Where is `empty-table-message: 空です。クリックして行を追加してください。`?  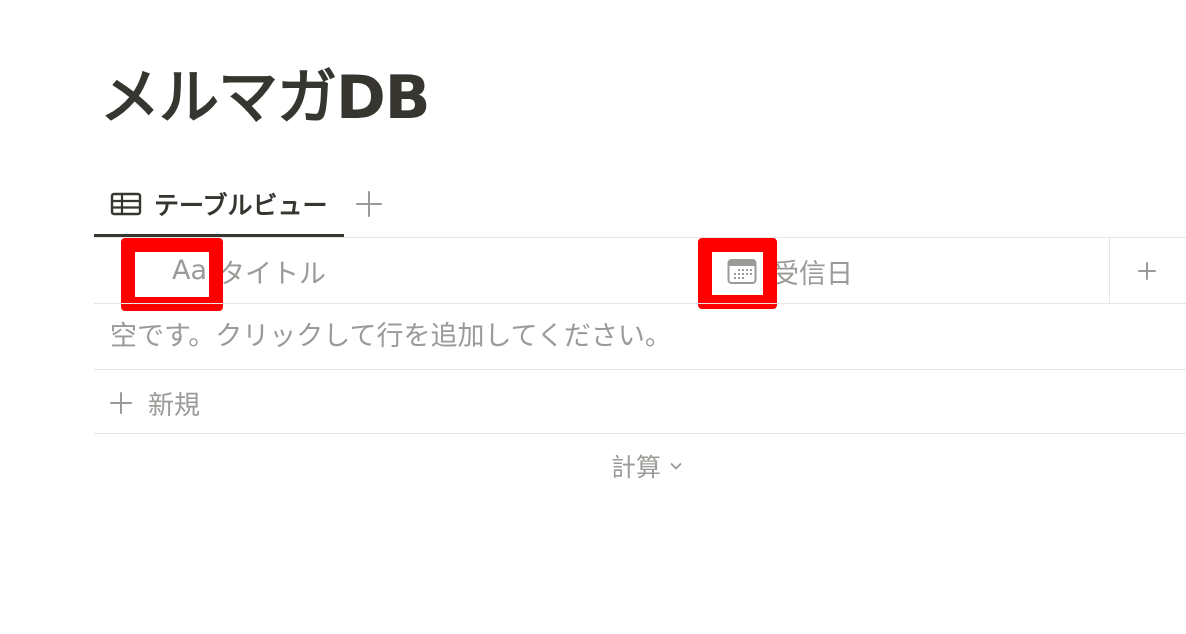
empty-table-message: 空です。クリックして行を追加してください。 is located at coordinates (391, 337).